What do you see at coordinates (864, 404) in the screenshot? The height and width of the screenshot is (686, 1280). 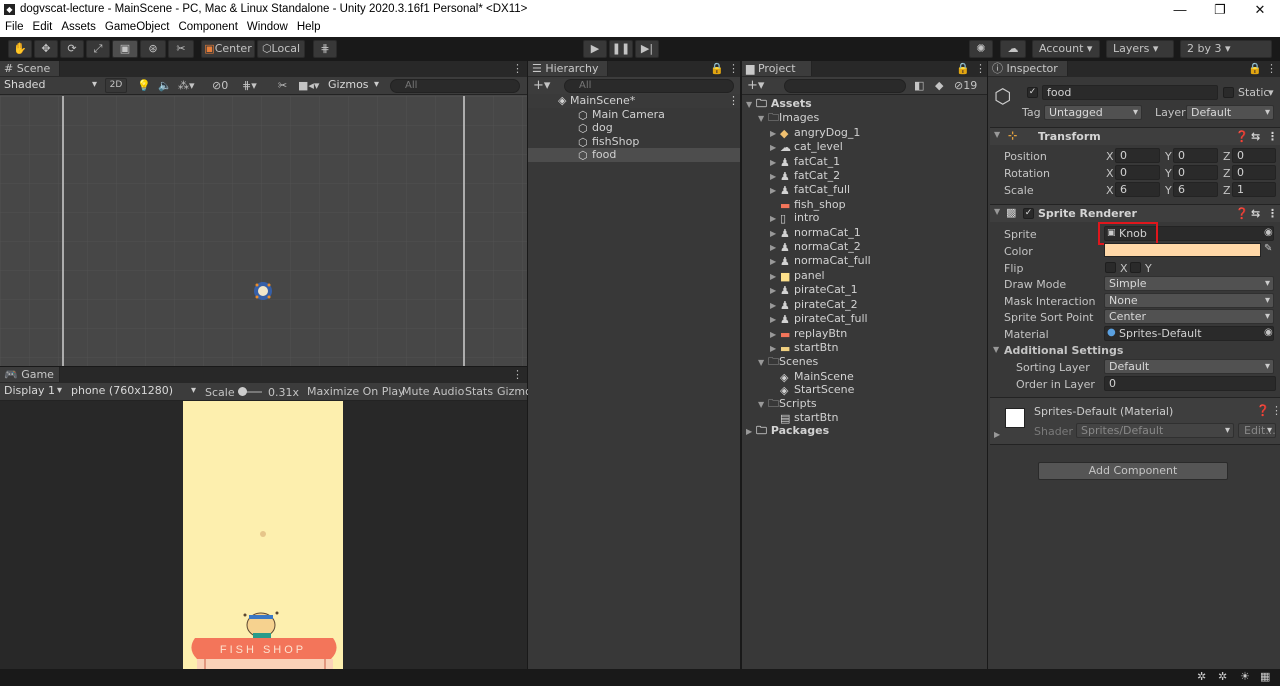 I see `project-folder-scripts: ▼ 🗀Scripts` at bounding box center [864, 404].